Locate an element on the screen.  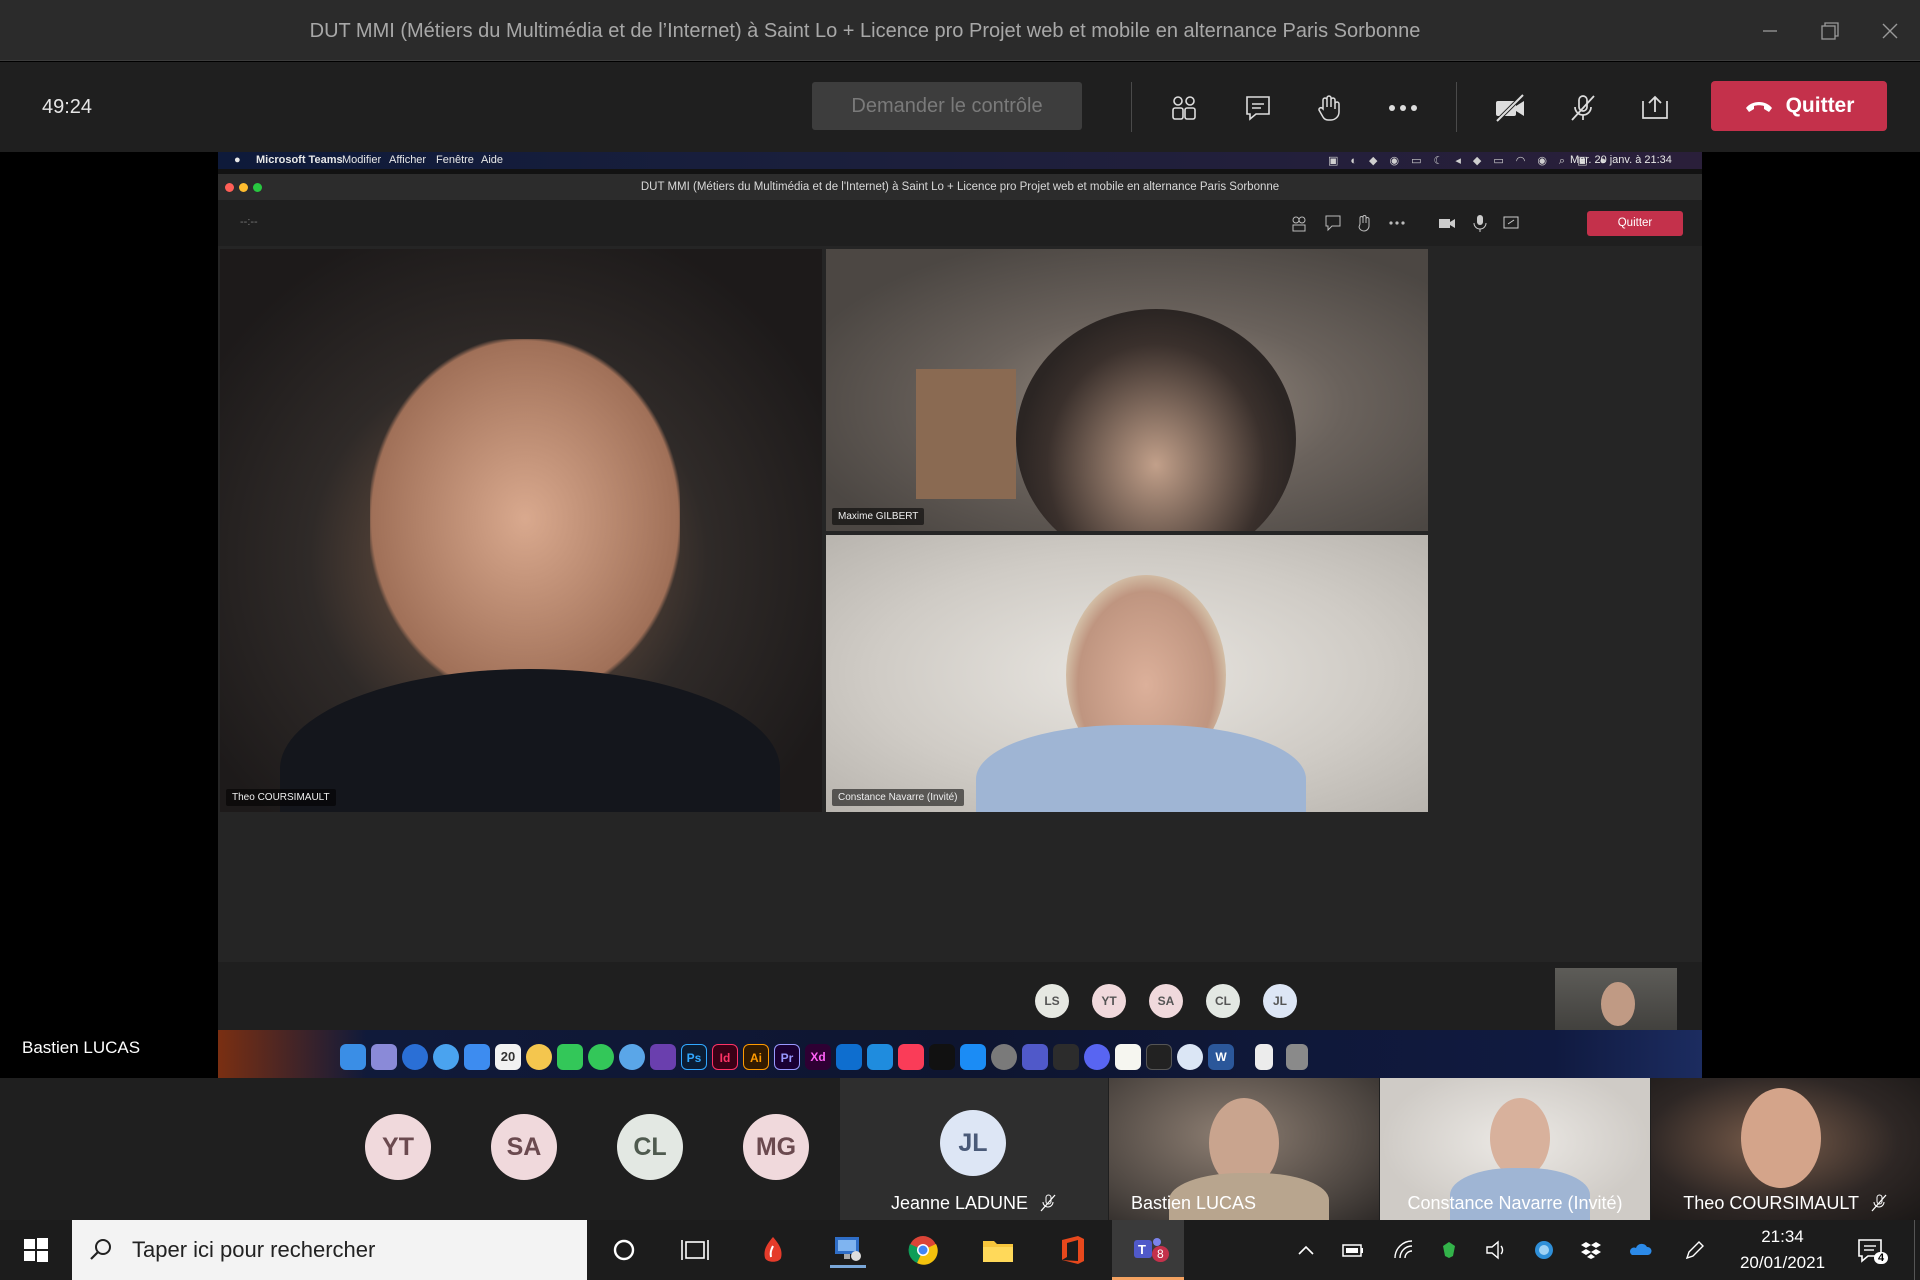
restore-icon is located at coordinates (1830, 30).